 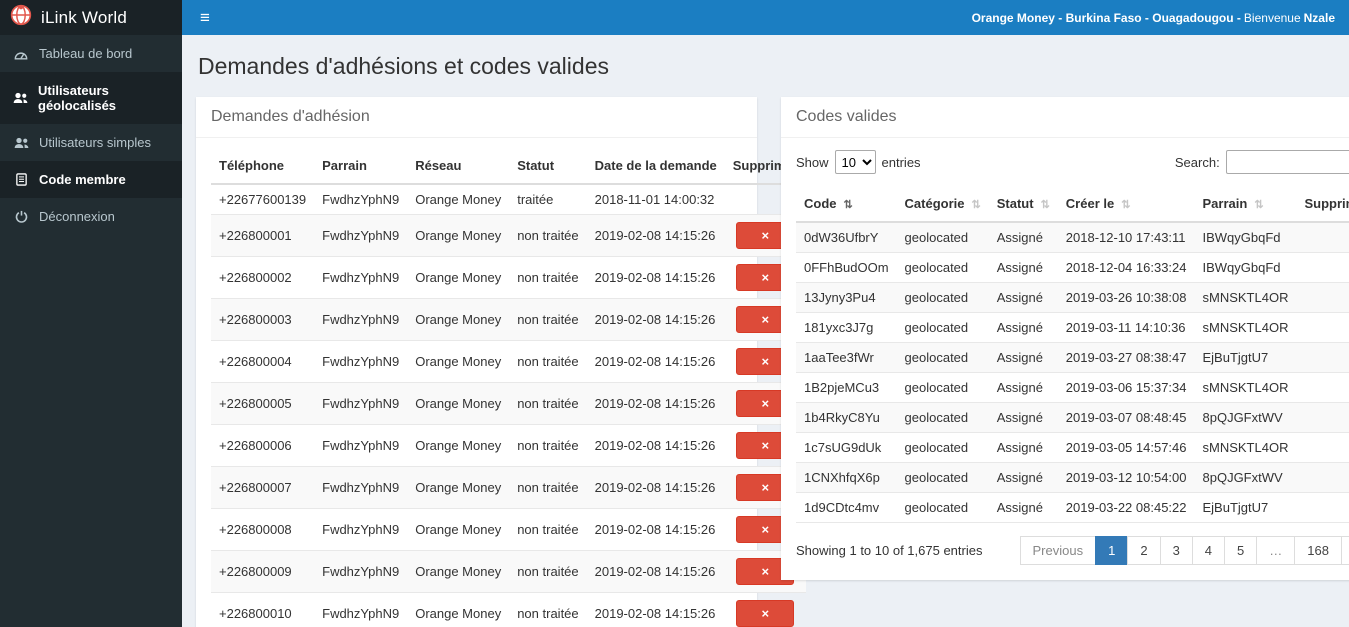 What do you see at coordinates (1241, 550) in the screenshot?
I see `pagination-page-5: 5` at bounding box center [1241, 550].